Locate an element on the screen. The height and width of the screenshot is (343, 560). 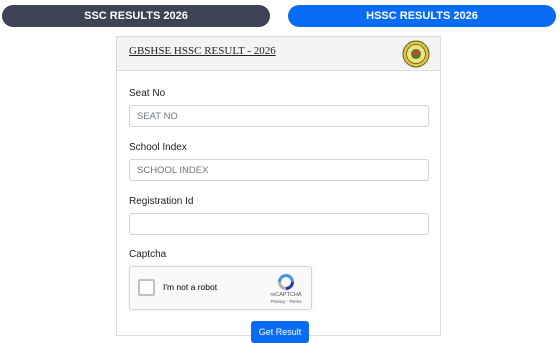
card-title: GBSHSE HSSC RESULT - 2026 is located at coordinates (202, 51).